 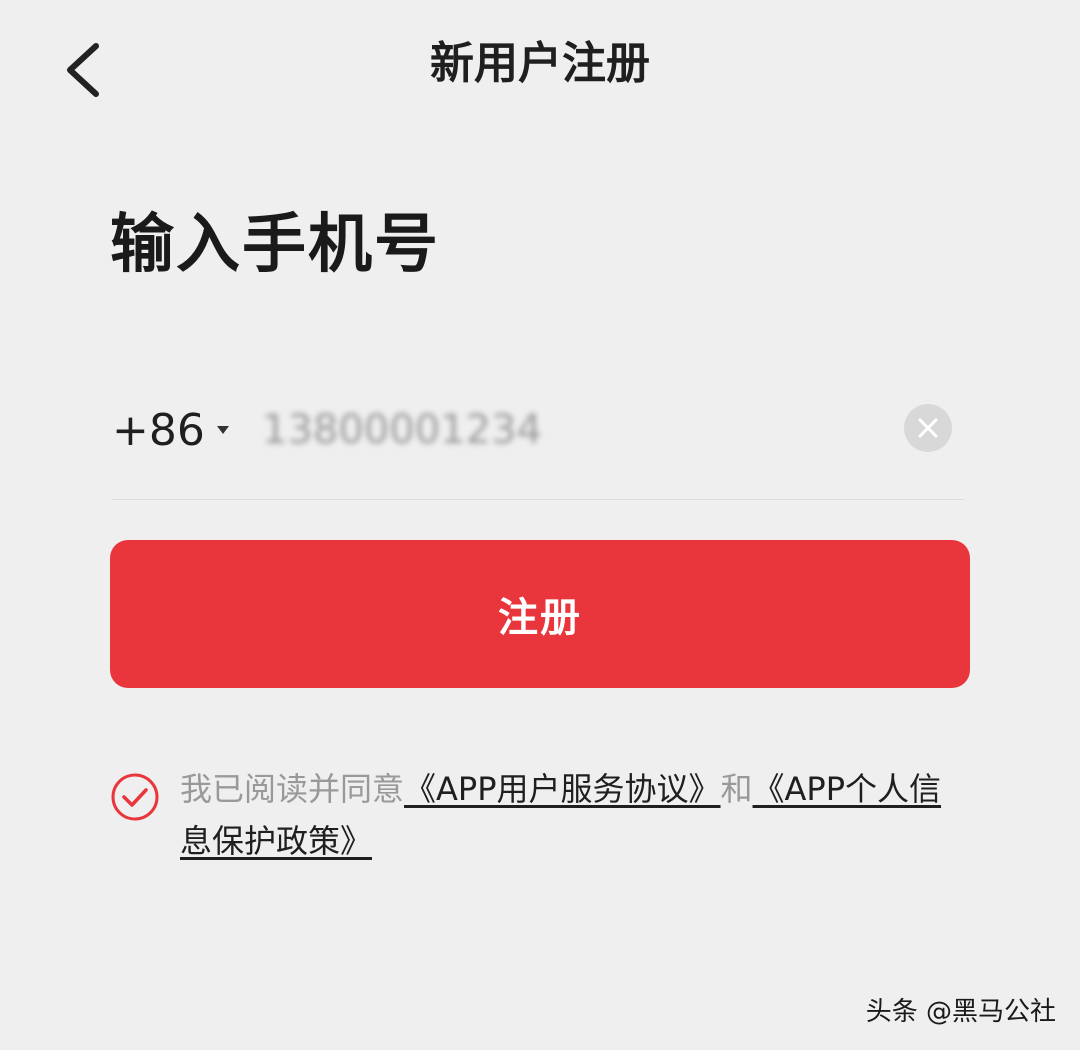 What do you see at coordinates (540, 614) in the screenshot?
I see `register-button: 注册` at bounding box center [540, 614].